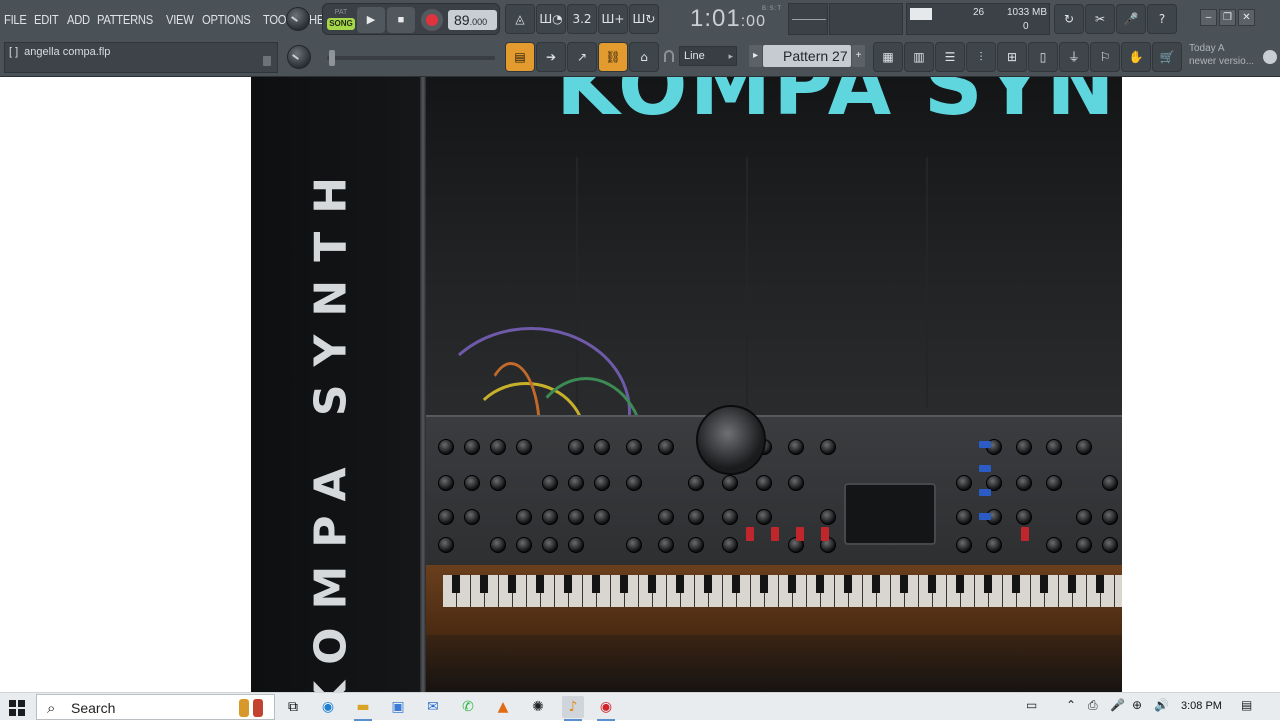 This screenshot has height=721, width=1280. Describe the element at coordinates (155, 707) in the screenshot. I see `taskbar-search-box: ⌕ Search` at that location.